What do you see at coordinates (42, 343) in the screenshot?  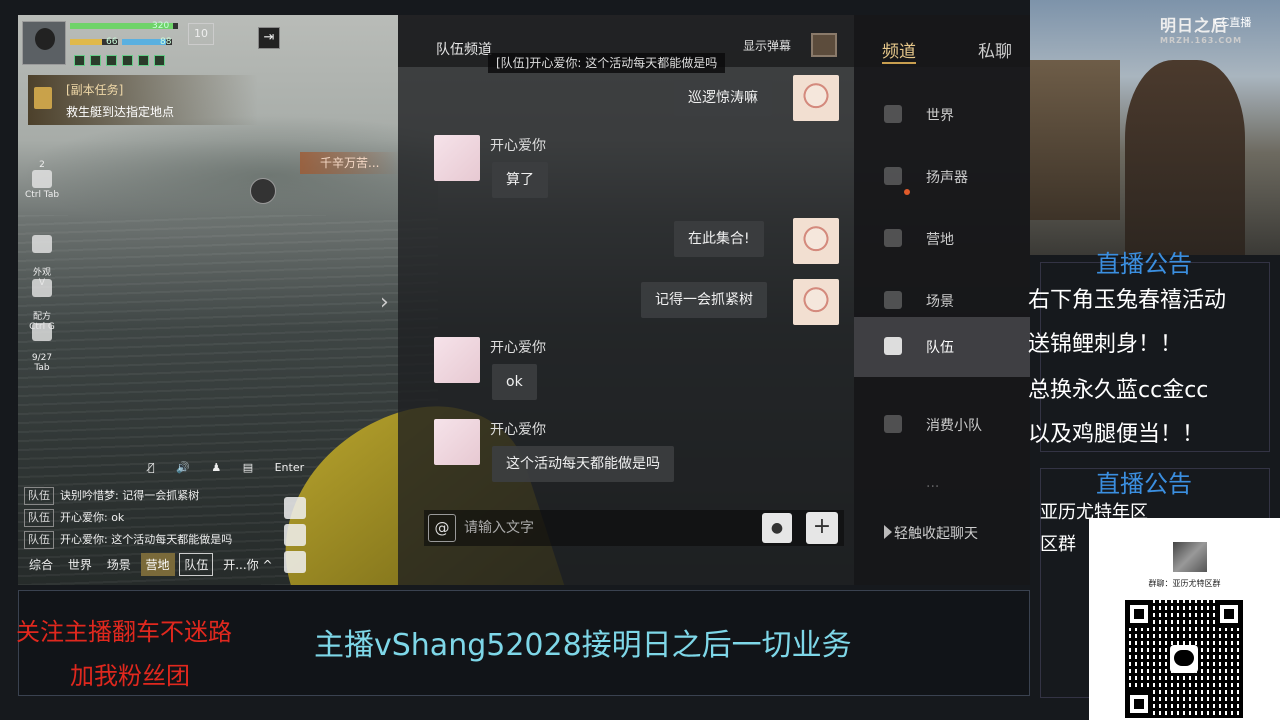 I see `backpack-shortcut: 9/27 Tab` at bounding box center [42, 343].